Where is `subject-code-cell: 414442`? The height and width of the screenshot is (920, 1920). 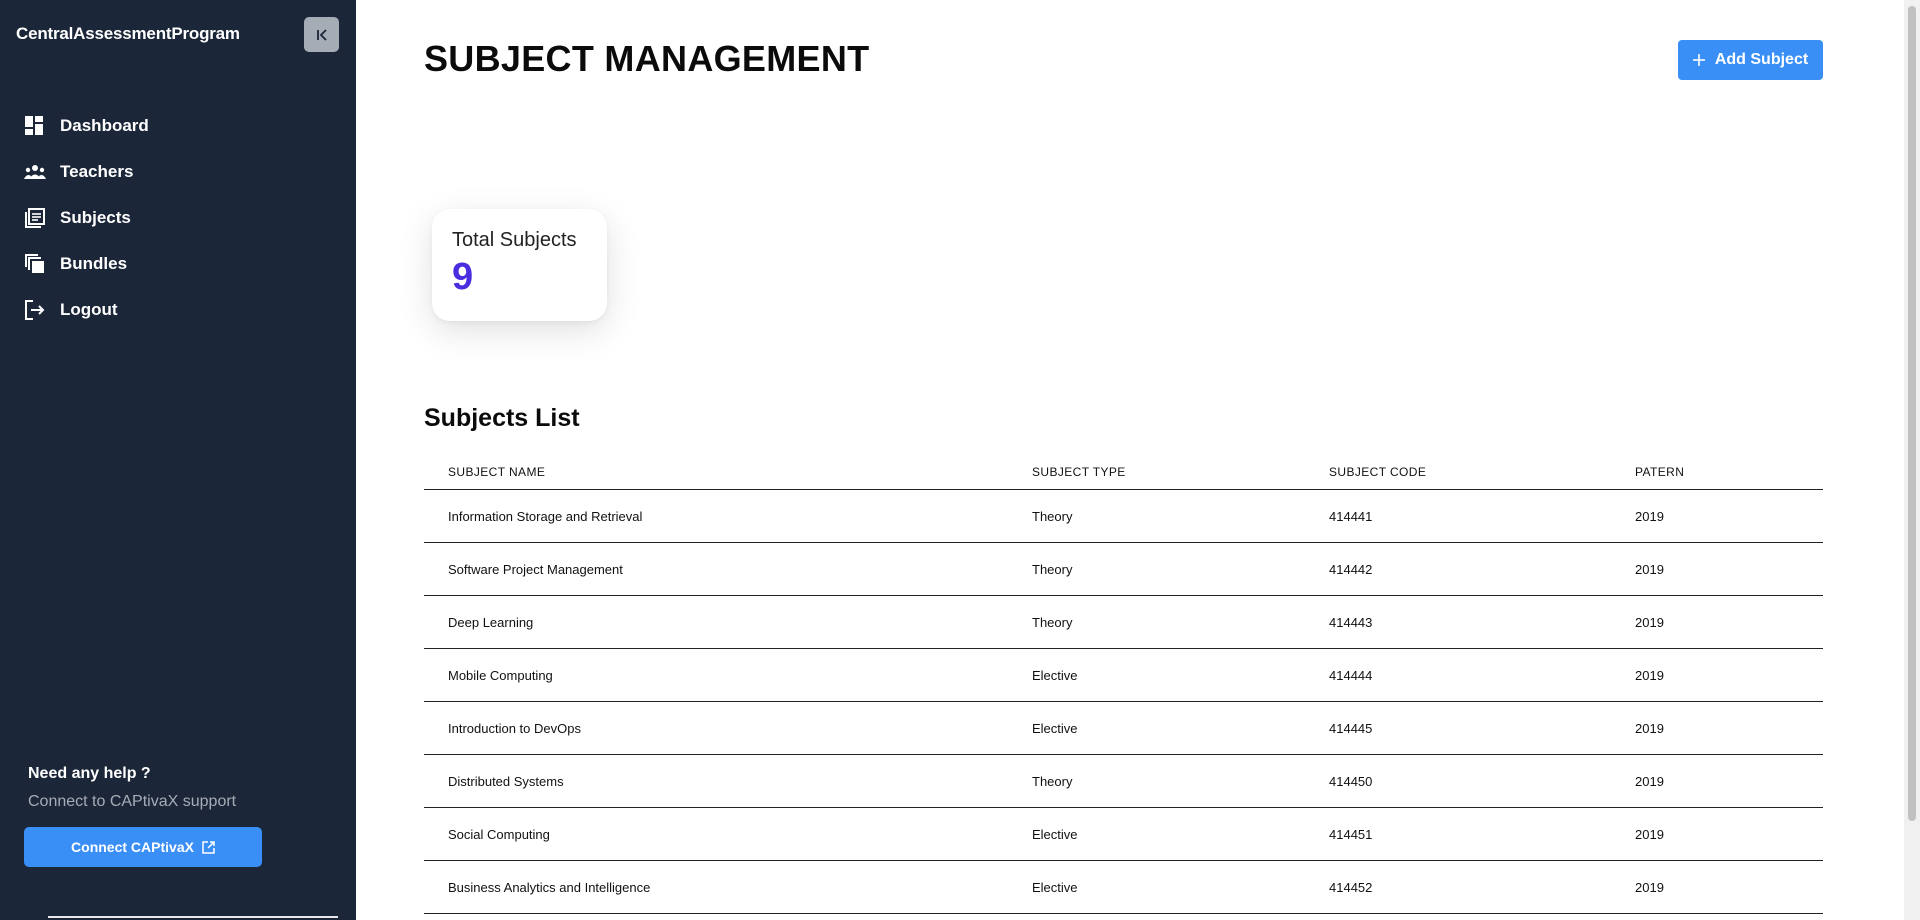
subject-code-cell: 414442 is located at coordinates (1458, 569).